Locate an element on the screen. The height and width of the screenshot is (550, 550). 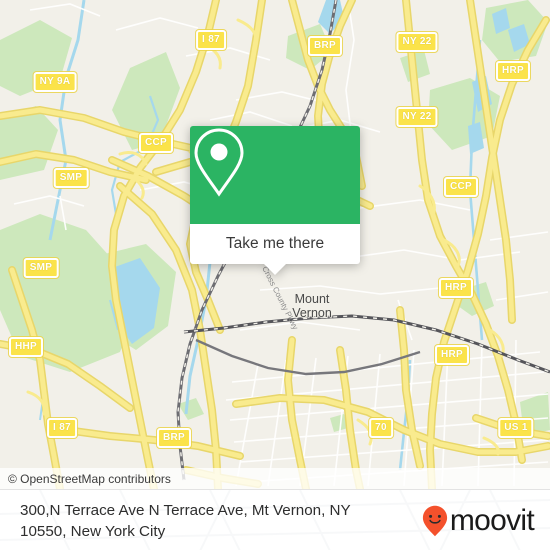
place-label-mount-vernon: Mount Vernon is located at coordinates (312, 306).